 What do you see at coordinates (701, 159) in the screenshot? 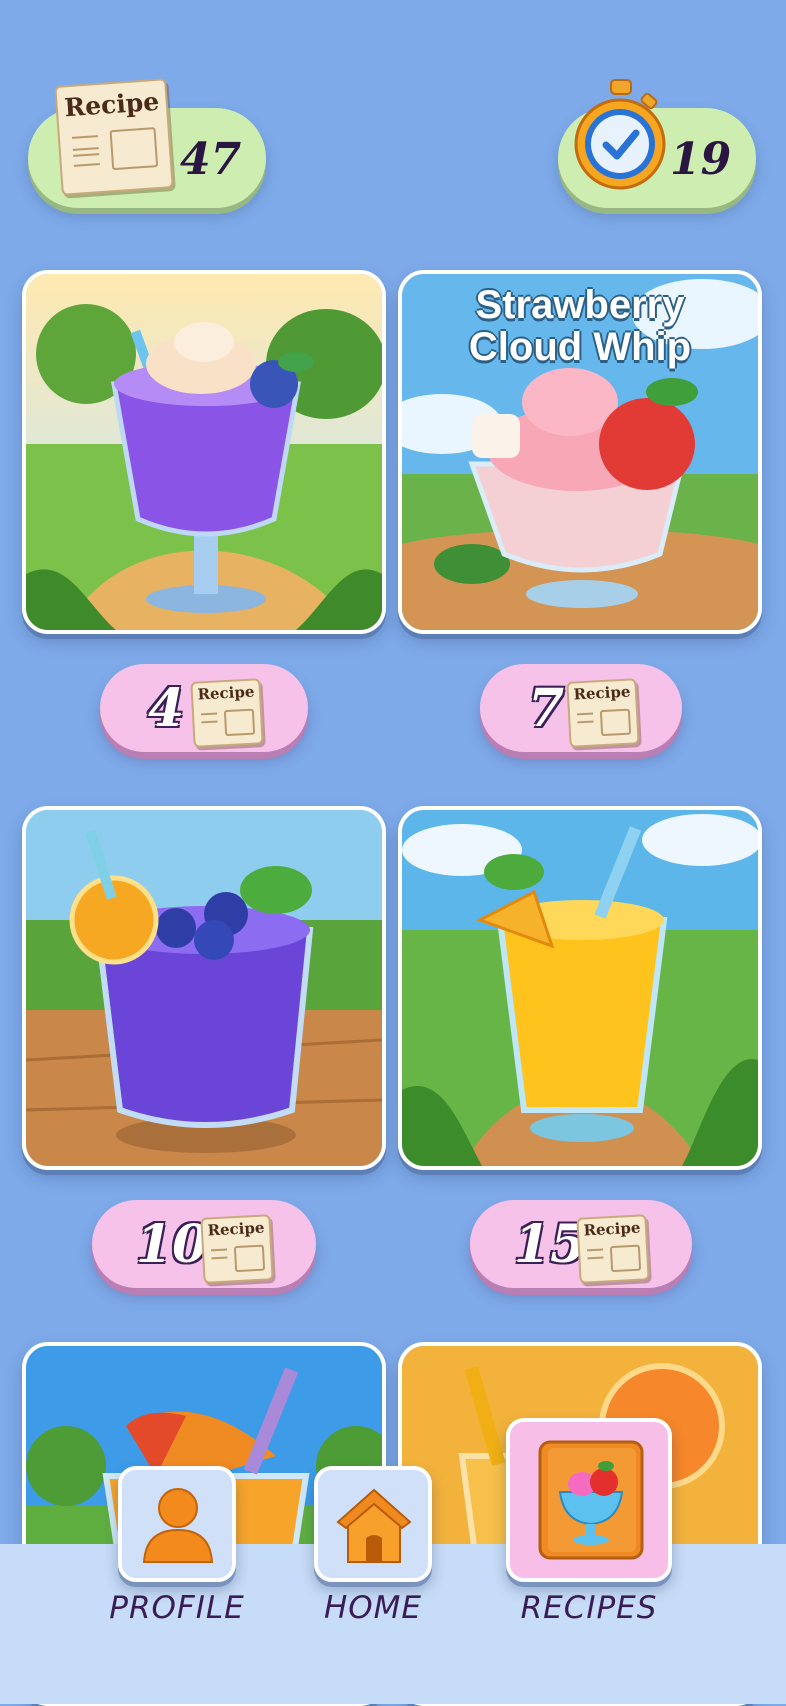
I see `timer-value: 19` at bounding box center [701, 159].